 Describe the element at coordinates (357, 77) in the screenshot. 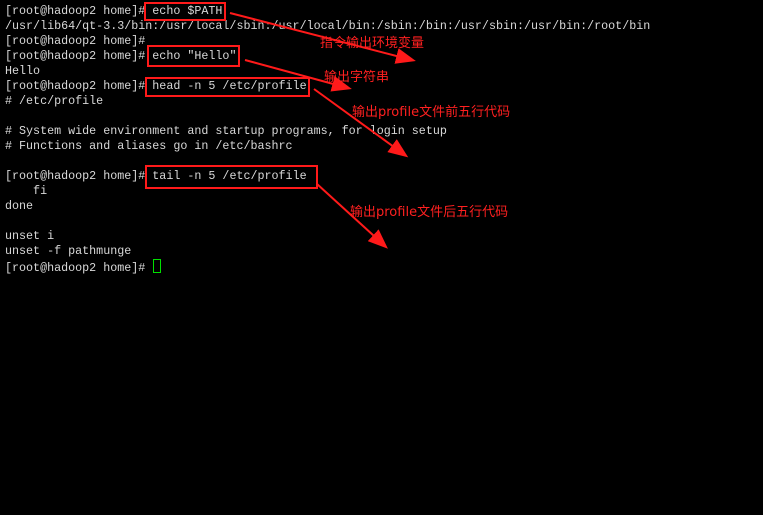

I see `annotation-label: 输出字符串` at that location.